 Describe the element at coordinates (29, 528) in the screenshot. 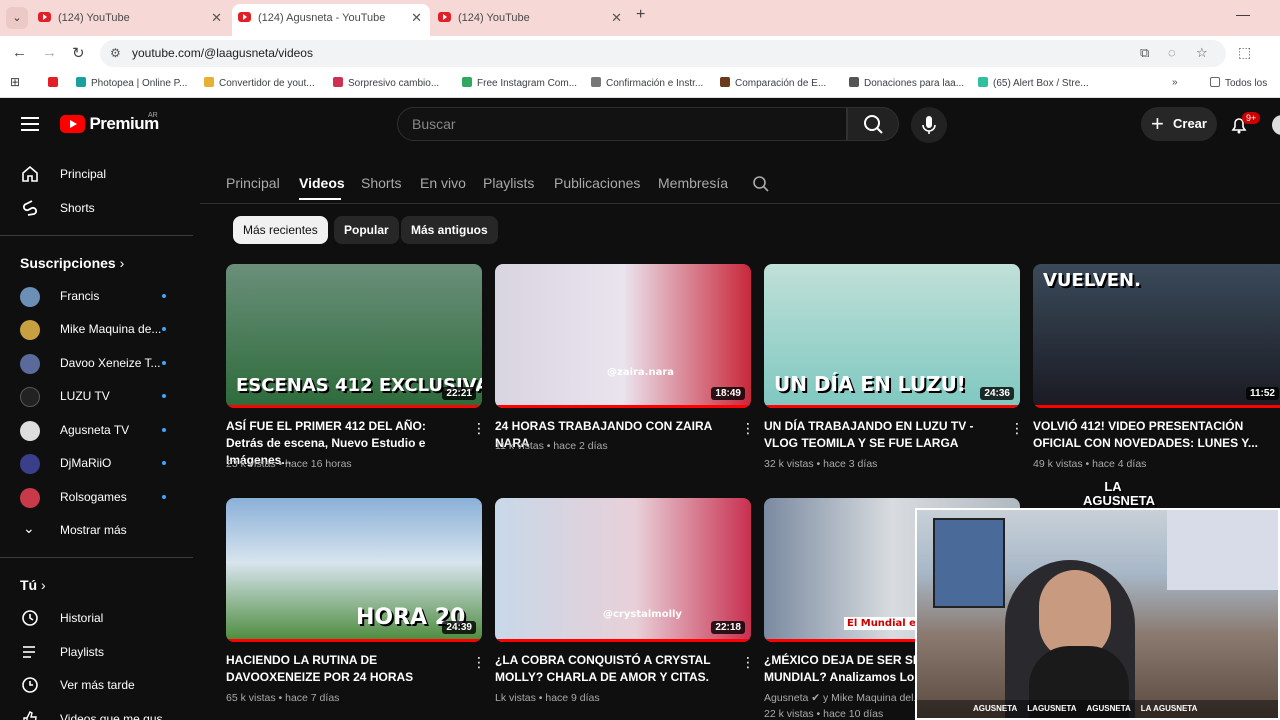

I see `chevron-down-icon: ⌄` at that location.